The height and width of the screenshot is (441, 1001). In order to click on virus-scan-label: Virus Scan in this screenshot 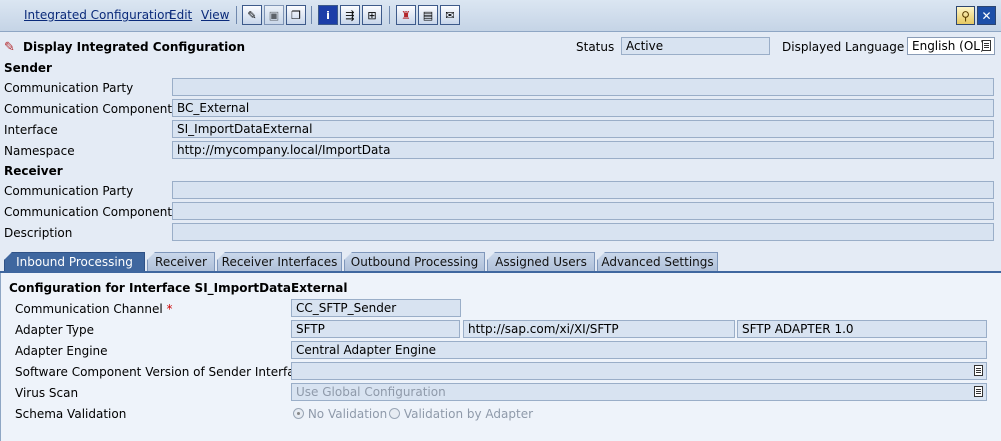, I will do `click(47, 393)`.